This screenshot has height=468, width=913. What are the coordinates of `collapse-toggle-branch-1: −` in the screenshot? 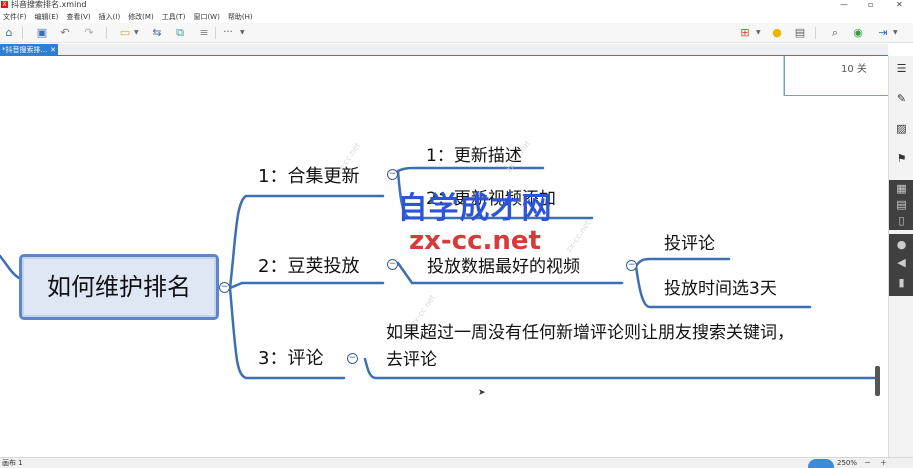 It's located at (392, 174).